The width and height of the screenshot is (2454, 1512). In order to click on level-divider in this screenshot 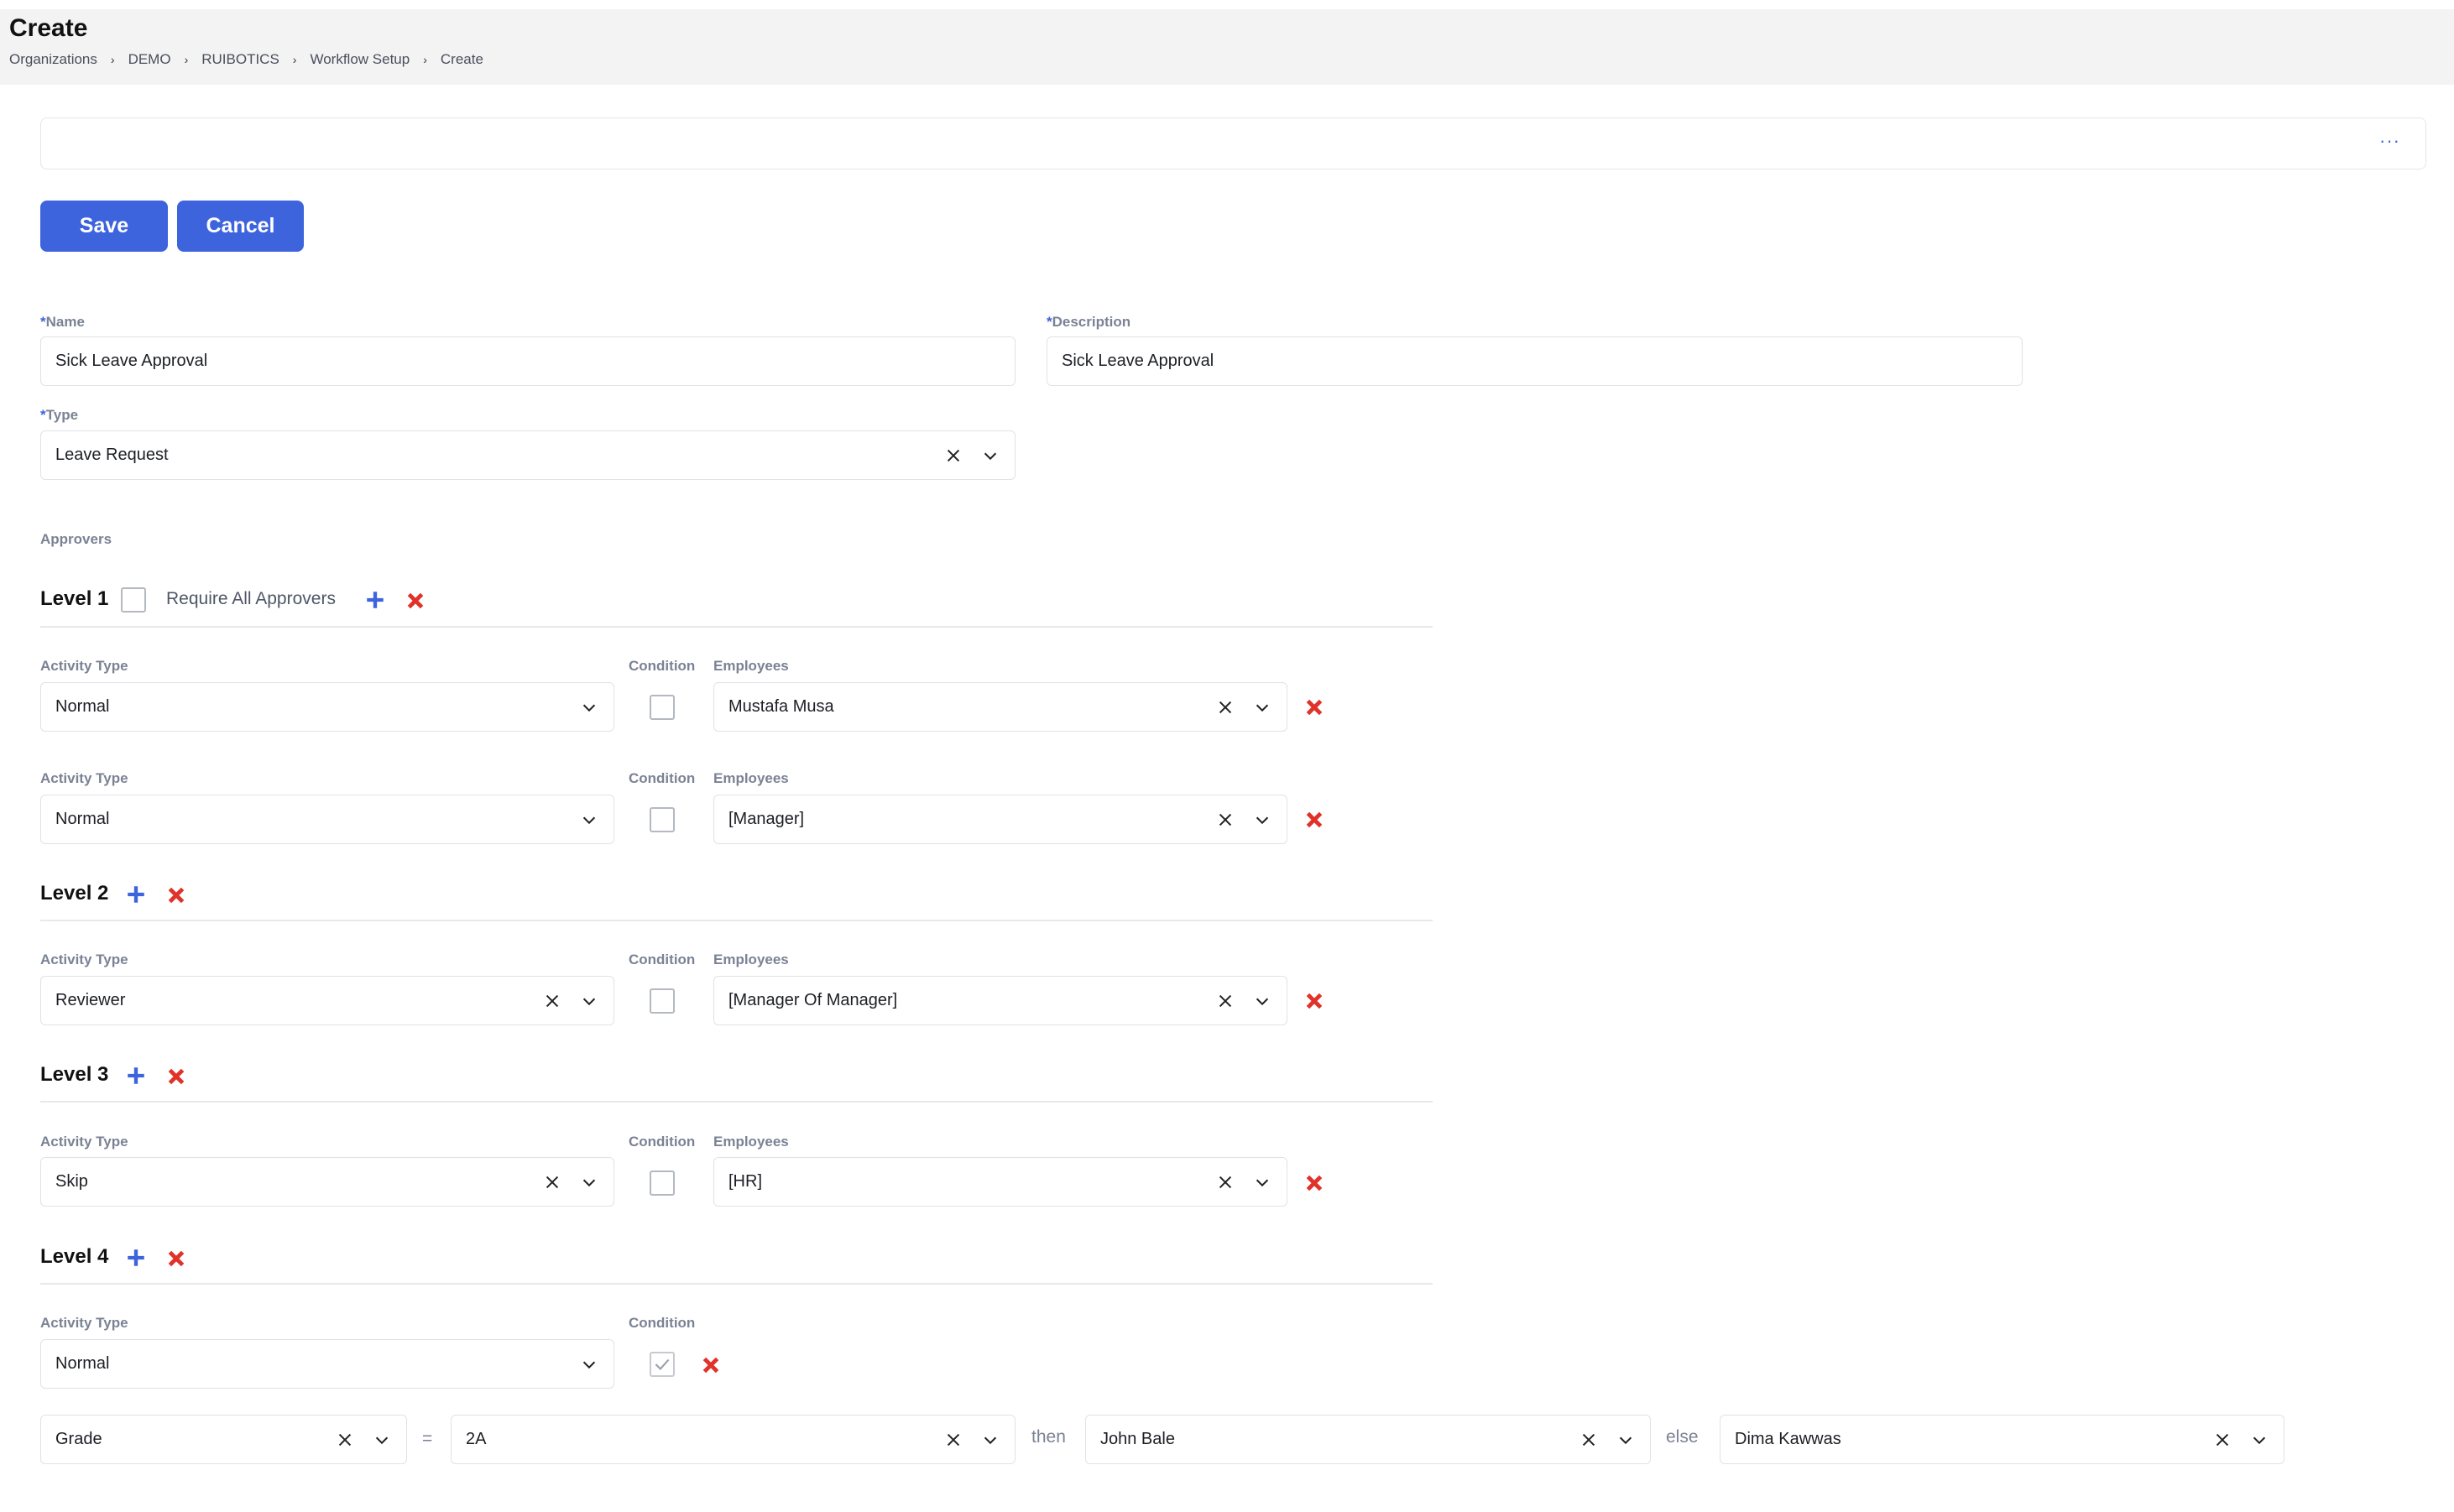, I will do `click(736, 1102)`.